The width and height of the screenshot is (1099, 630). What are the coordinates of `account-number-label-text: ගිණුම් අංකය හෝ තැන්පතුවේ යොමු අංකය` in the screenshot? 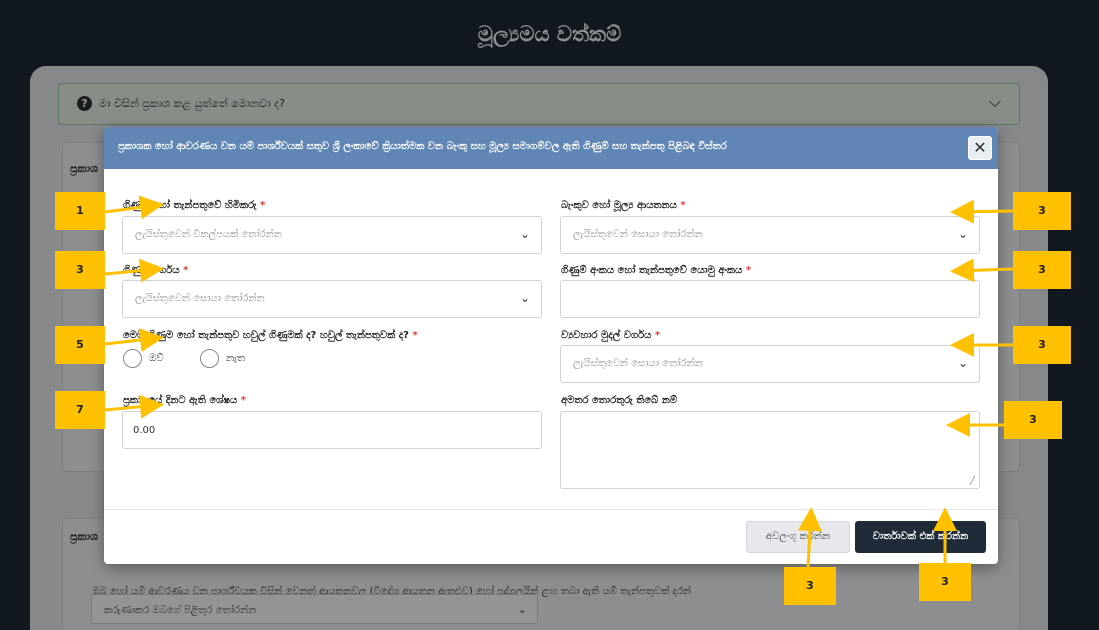 It's located at (652, 270).